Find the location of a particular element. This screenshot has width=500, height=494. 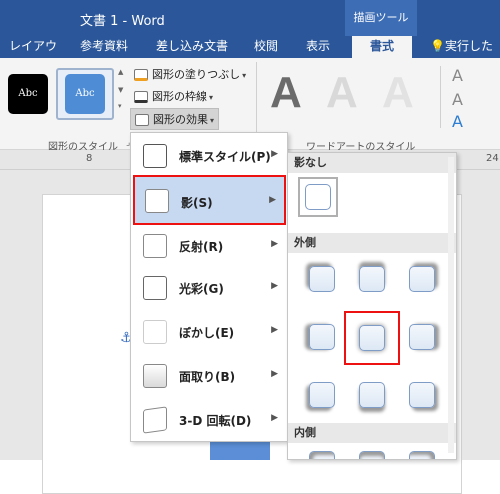

shape-fill-label: 図形の塗りつぶし is located at coordinates (196, 74).